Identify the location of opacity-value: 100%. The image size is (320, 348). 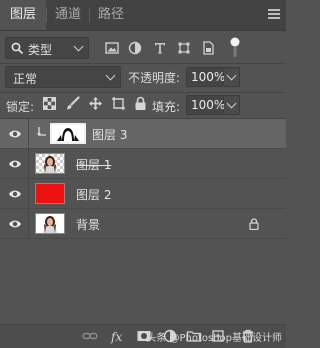
(208, 77).